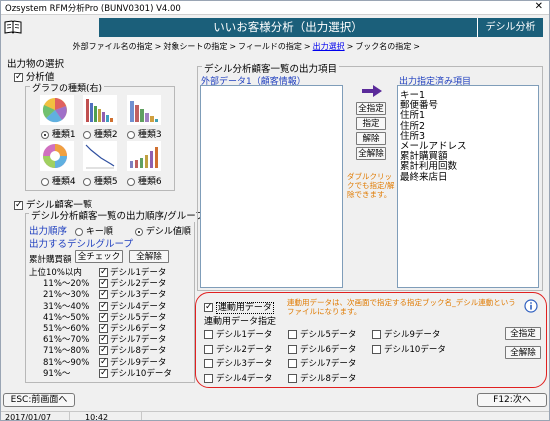  I want to click on mode-label: デシル分析, so click(510, 27).